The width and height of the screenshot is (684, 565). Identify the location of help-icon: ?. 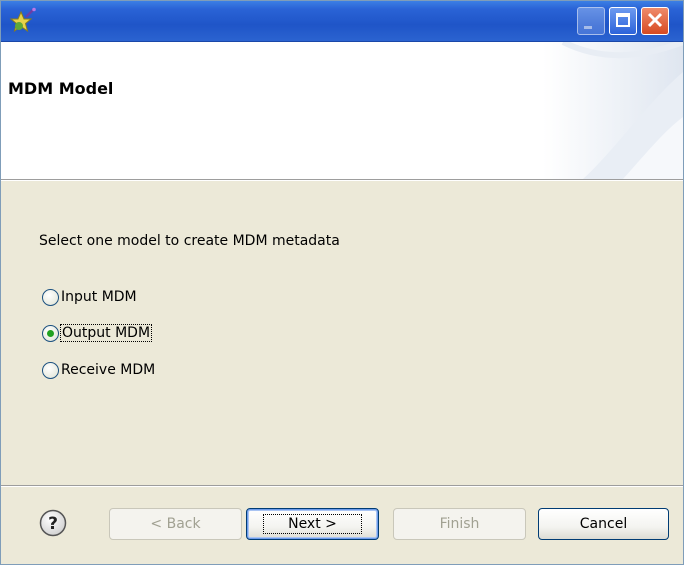
(53, 523).